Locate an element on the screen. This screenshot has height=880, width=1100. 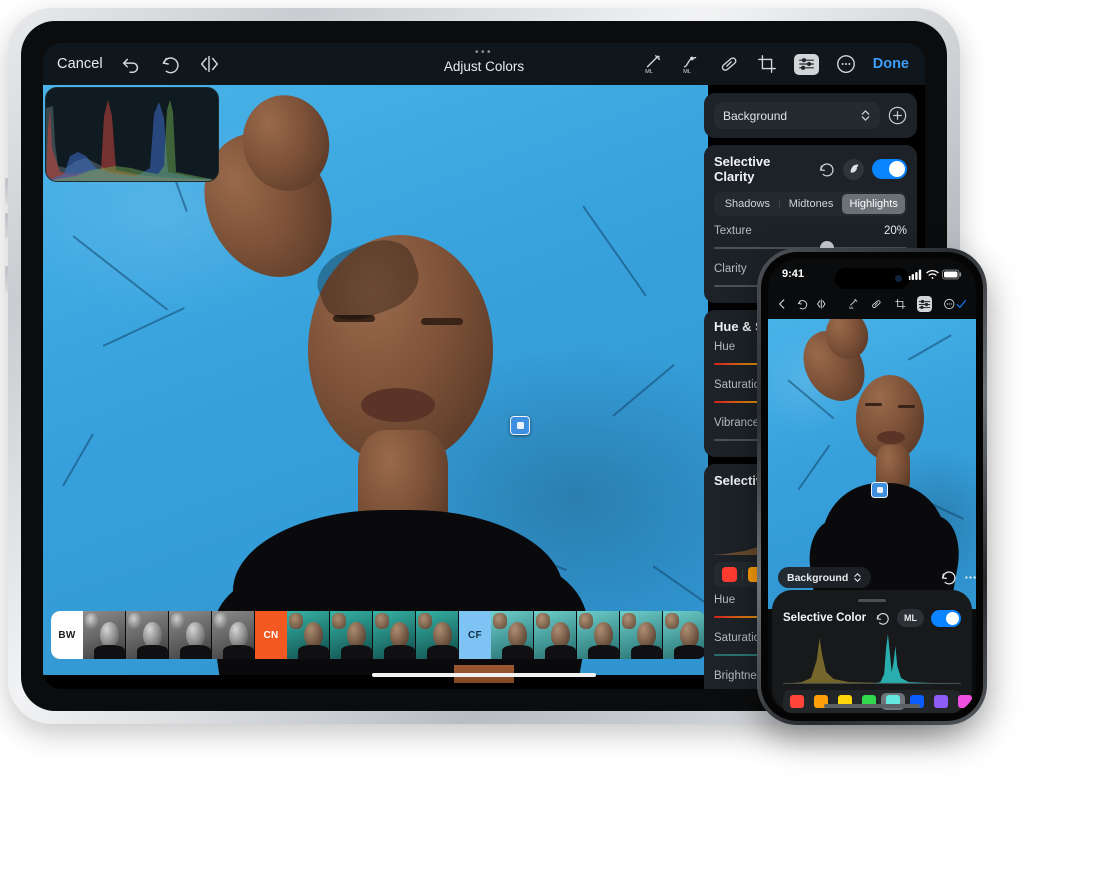
tone-range-segmented-control: Shadows Midtones Highlights is located at coordinates (810, 204).